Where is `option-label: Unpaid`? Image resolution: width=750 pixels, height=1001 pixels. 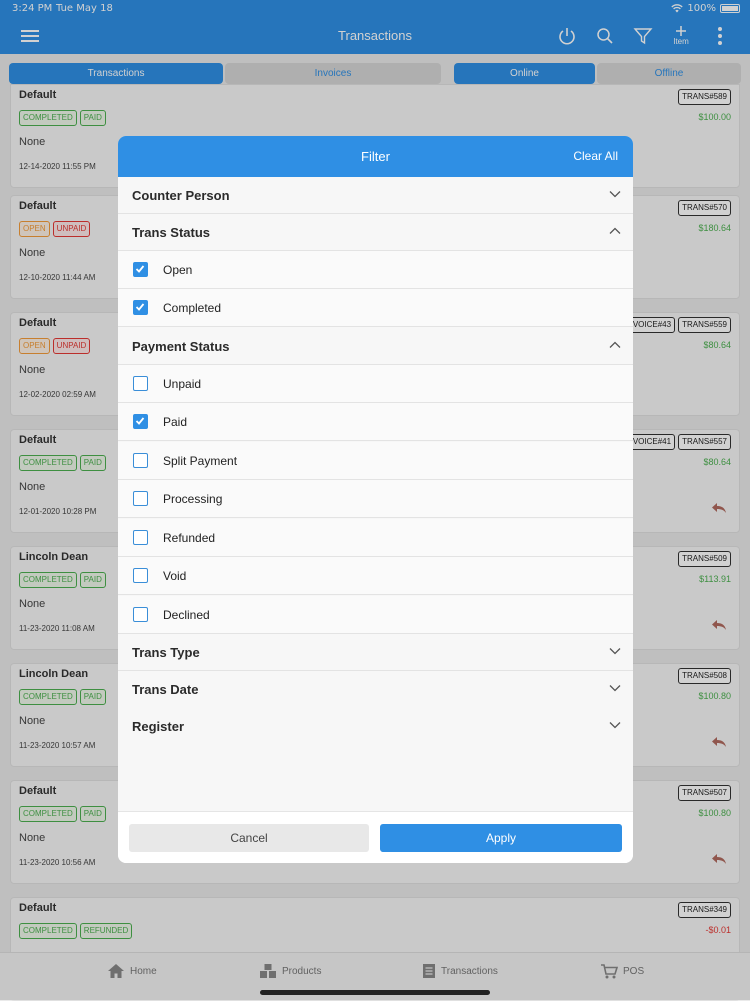 option-label: Unpaid is located at coordinates (182, 384).